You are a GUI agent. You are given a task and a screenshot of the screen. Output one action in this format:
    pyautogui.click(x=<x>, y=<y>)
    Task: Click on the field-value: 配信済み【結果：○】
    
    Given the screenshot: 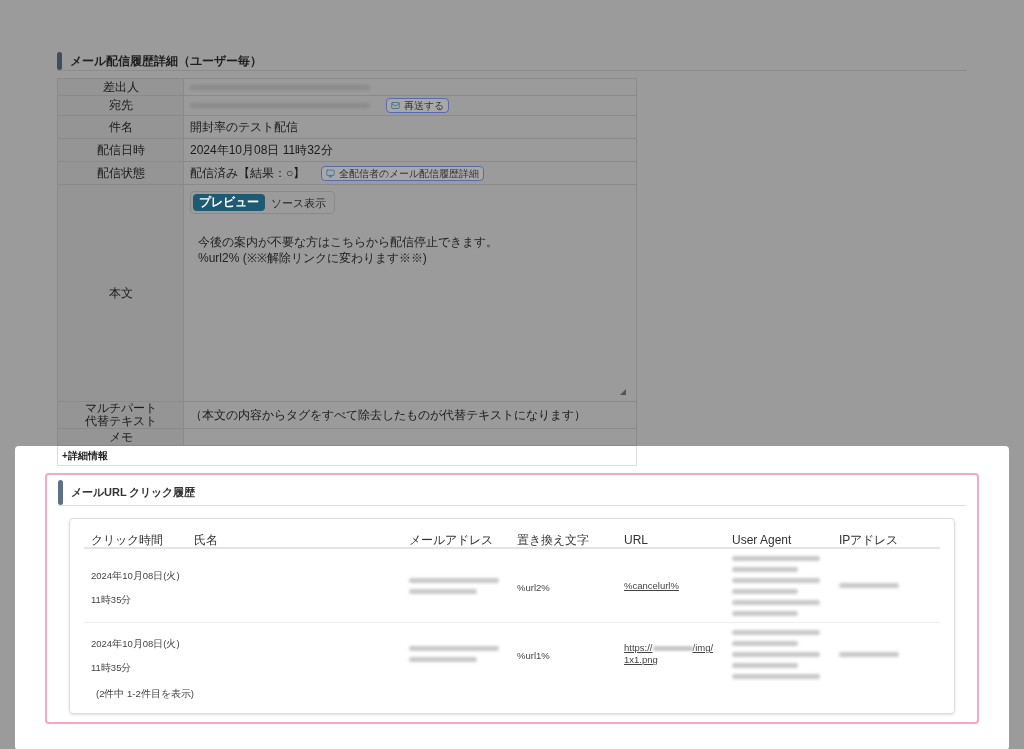 What is the action you would take?
    pyautogui.click(x=248, y=173)
    